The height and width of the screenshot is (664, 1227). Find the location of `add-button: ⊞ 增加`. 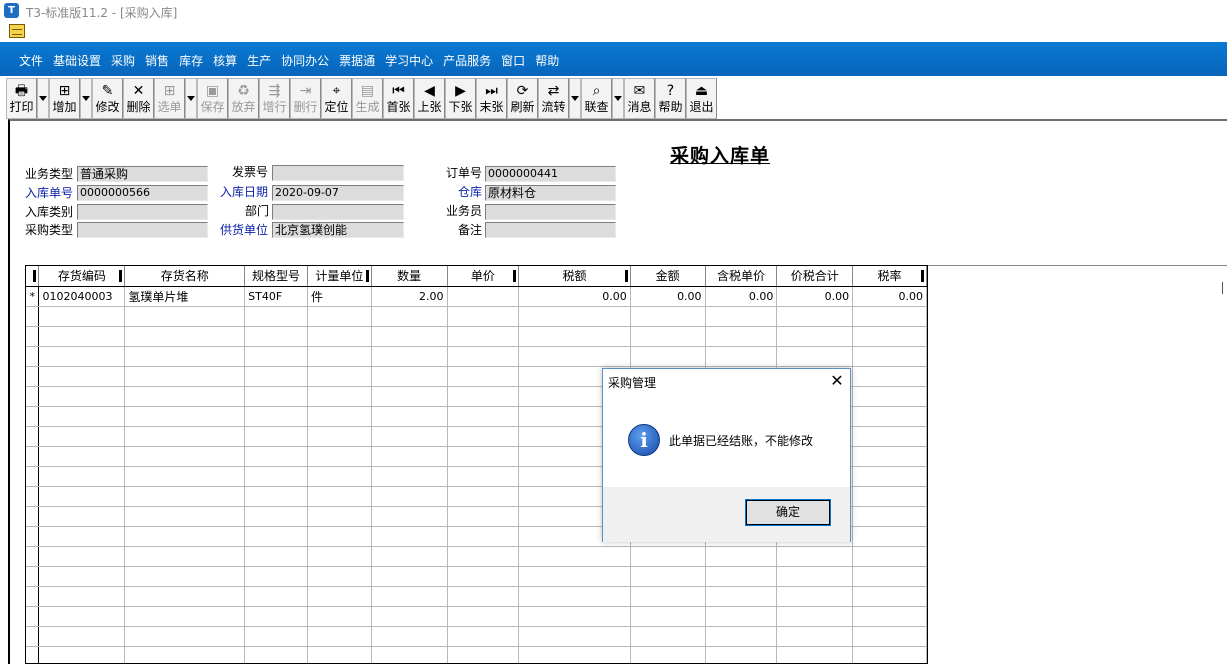

add-button: ⊞ 增加 is located at coordinates (64, 98).